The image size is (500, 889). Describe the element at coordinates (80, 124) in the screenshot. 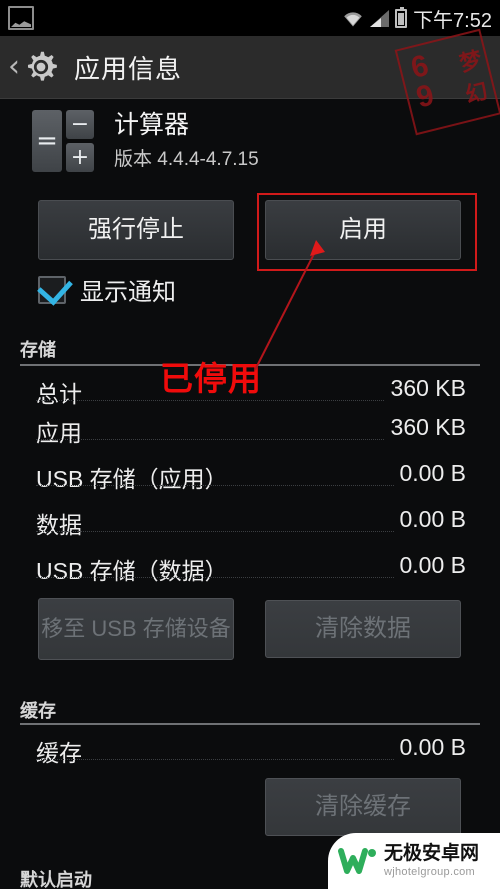

I see `calc-key-minus: −` at that location.